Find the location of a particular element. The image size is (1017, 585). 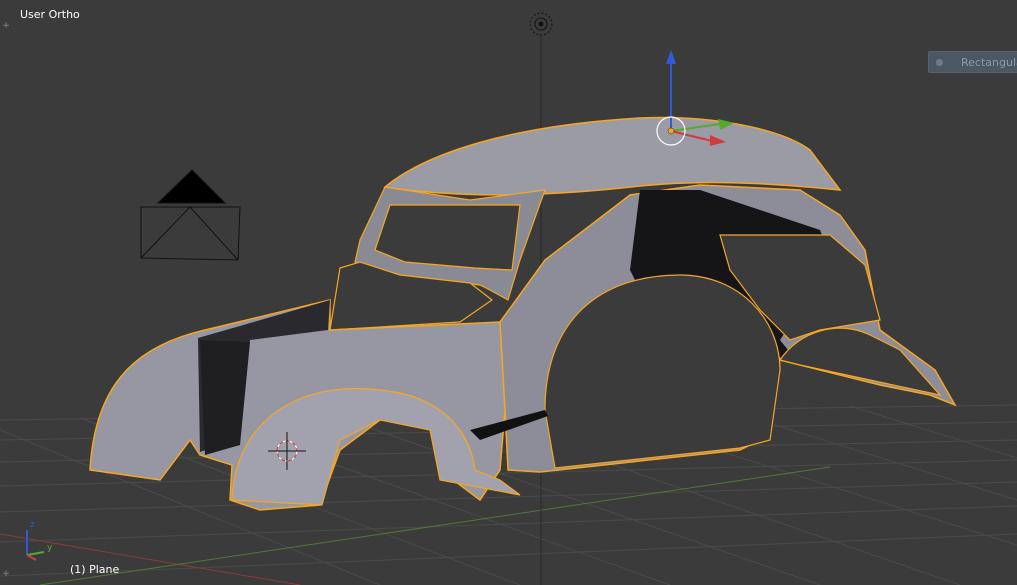

region-corner-top-left: + is located at coordinates (6, 26).